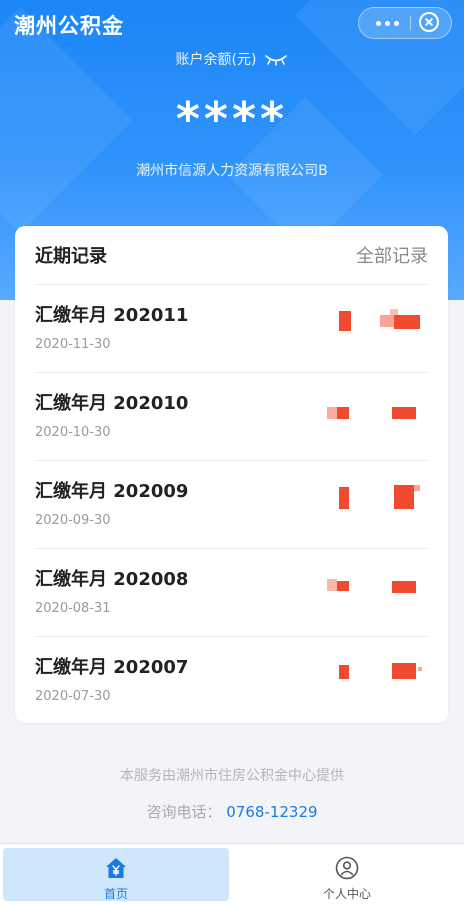  Describe the element at coordinates (231, 255) in the screenshot. I see `card-header: 近期记录 全部记录` at that location.